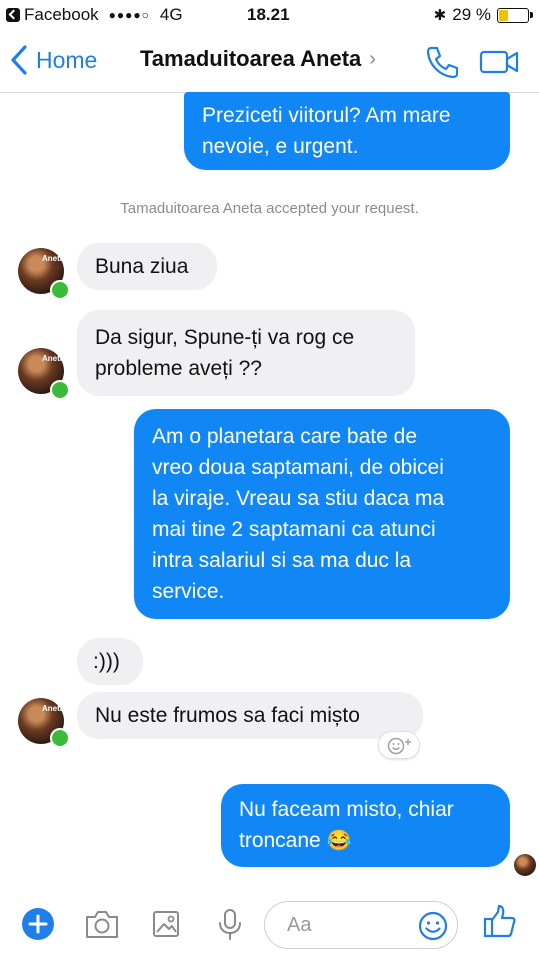  I want to click on call-button, so click(442, 62).